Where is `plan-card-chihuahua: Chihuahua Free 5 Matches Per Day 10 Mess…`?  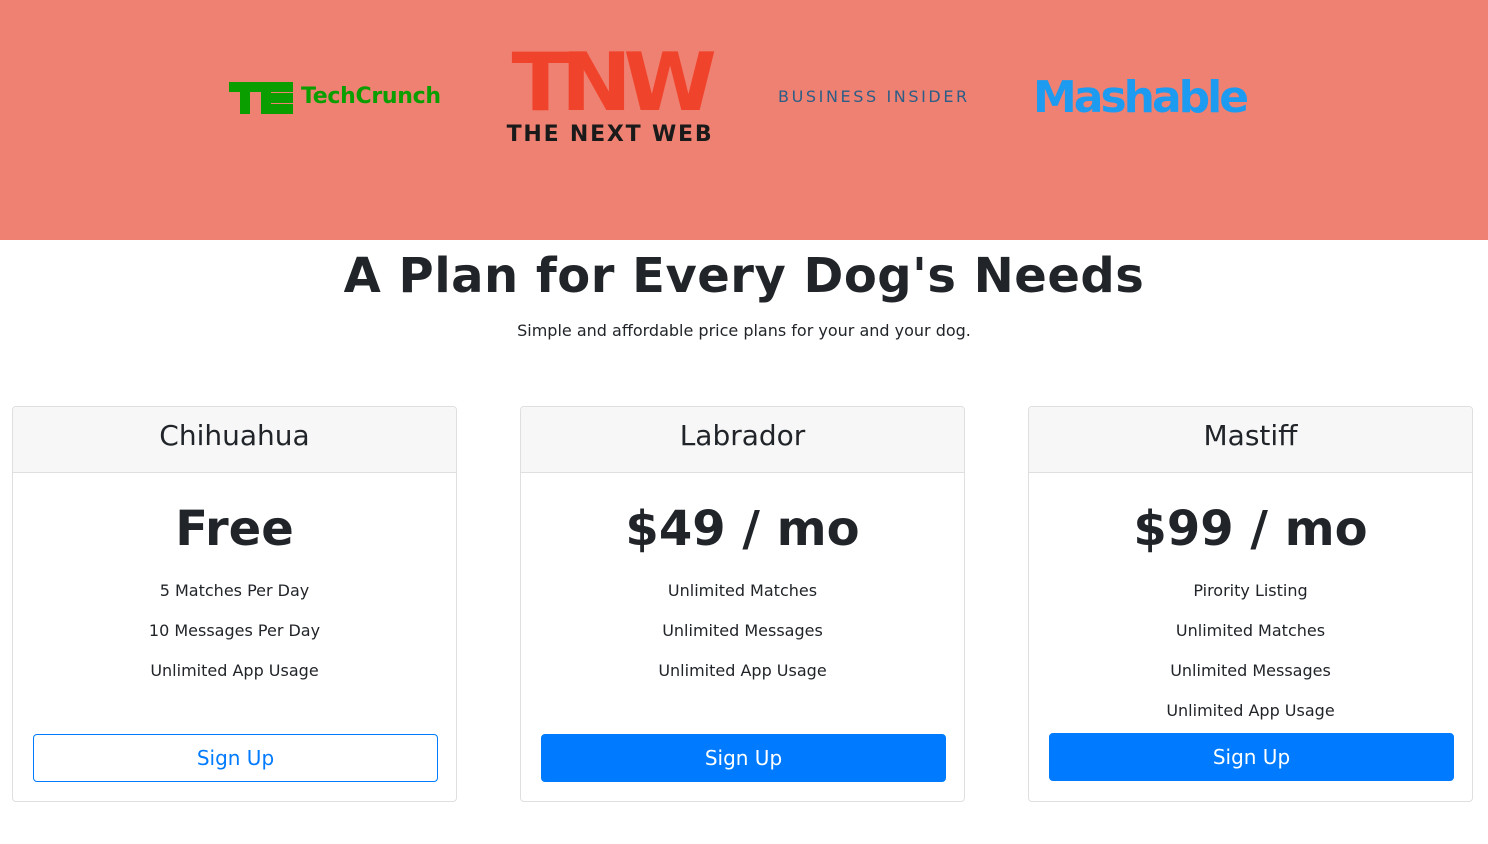
plan-card-chihuahua: Chihuahua Free 5 Matches Per Day 10 Mess… is located at coordinates (234, 604).